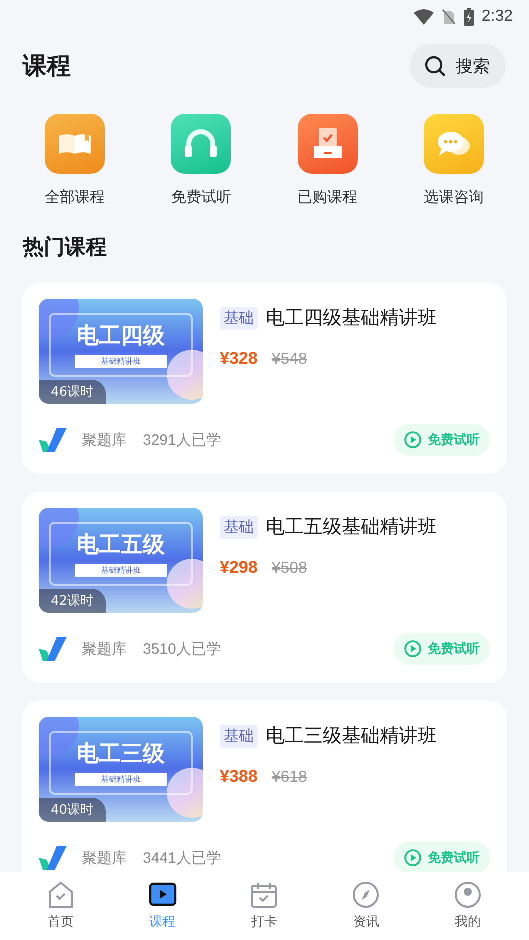 Image resolution: width=529 pixels, height=940 pixels. Describe the element at coordinates (435, 66) in the screenshot. I see `search-icon` at that location.